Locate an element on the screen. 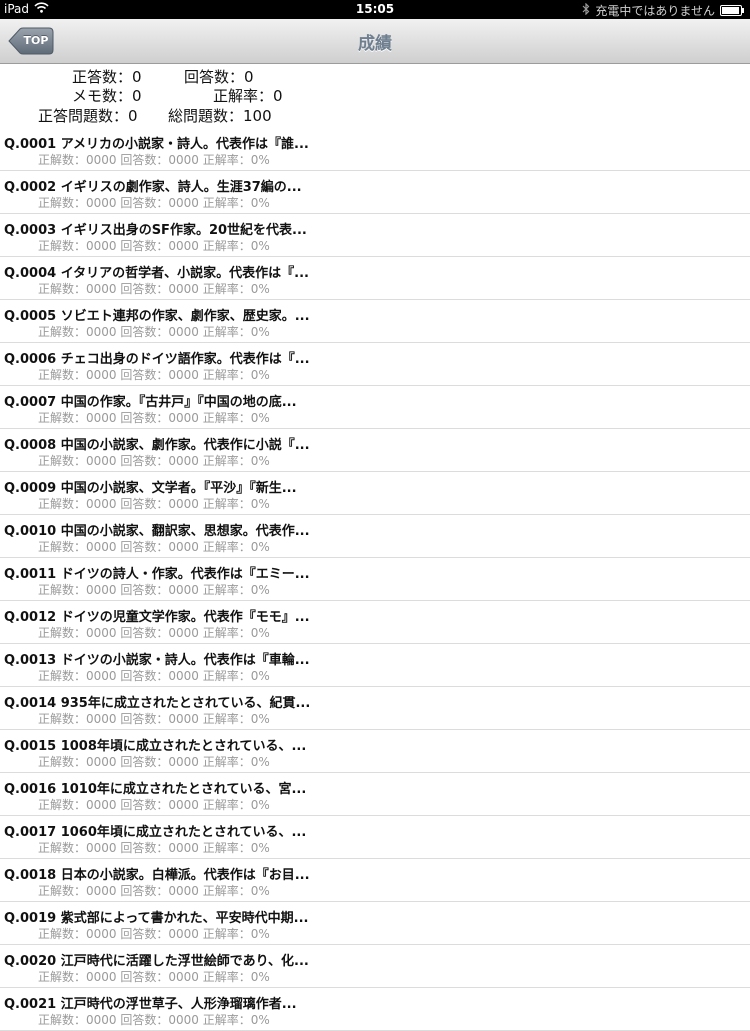 The width and height of the screenshot is (750, 1031). battery-level is located at coordinates (730, 10).